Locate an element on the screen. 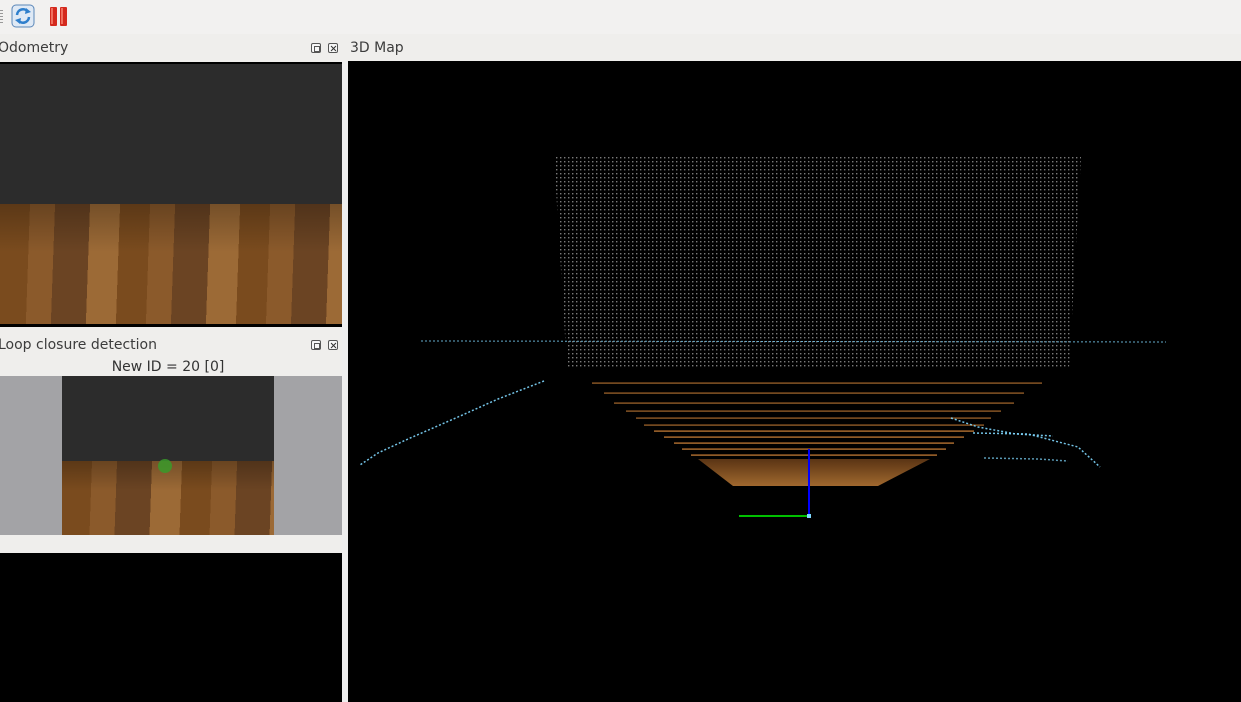  pause-button is located at coordinates (59, 16).